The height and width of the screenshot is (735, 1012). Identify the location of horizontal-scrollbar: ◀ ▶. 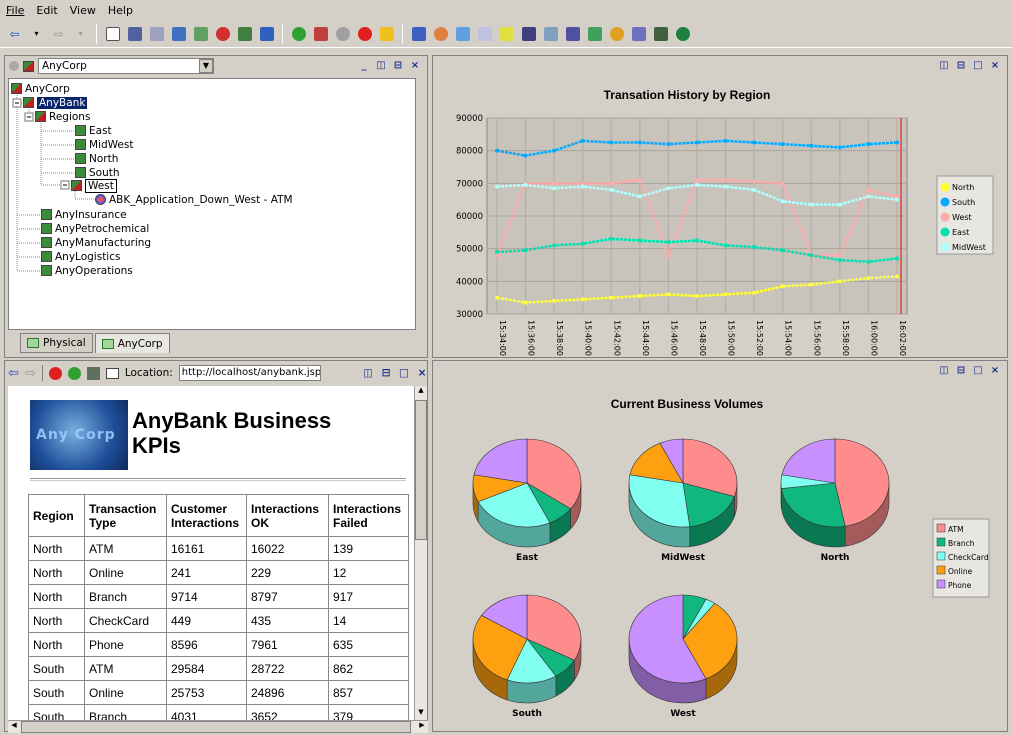
(218, 726).